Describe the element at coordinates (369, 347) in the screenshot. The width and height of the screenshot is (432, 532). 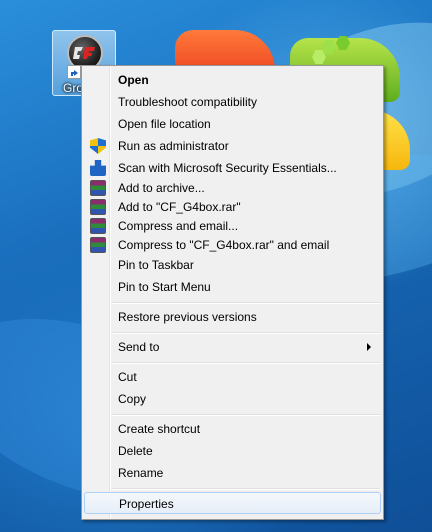
I see `submenu-arrow-icon` at that location.